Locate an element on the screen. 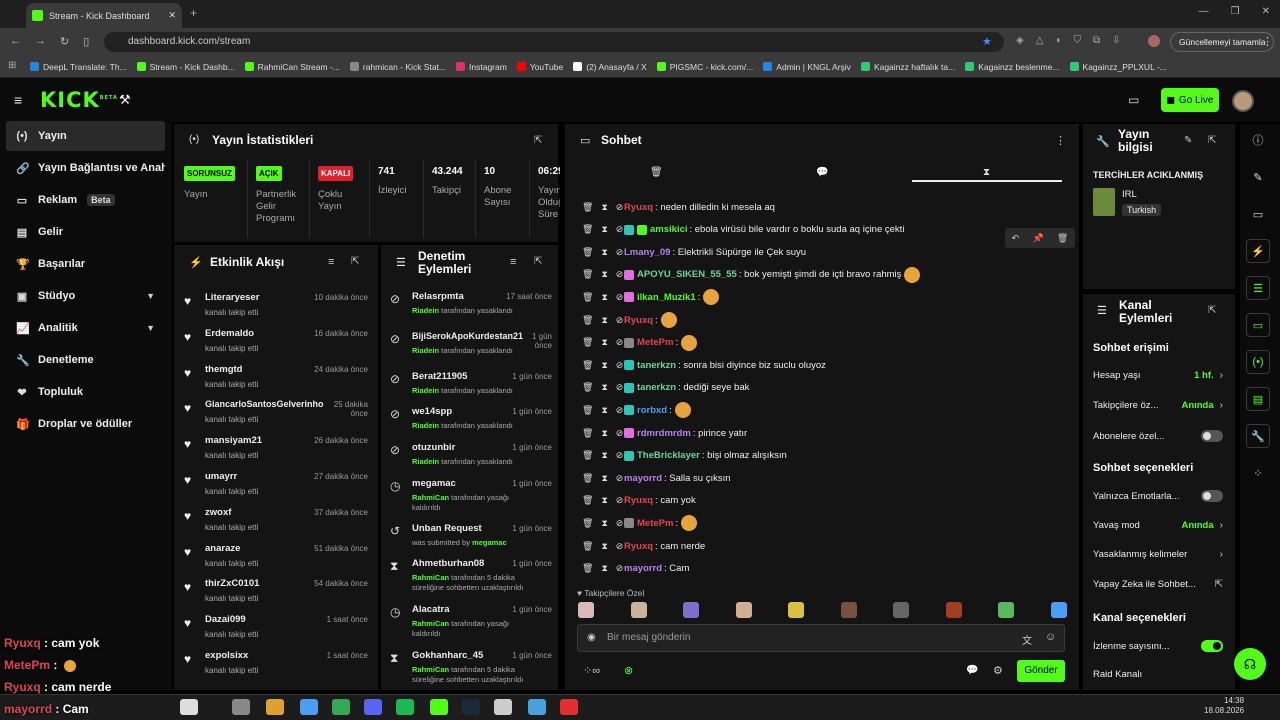 This screenshot has height=720, width=1280. list-icon: ☰ is located at coordinates (1258, 288).